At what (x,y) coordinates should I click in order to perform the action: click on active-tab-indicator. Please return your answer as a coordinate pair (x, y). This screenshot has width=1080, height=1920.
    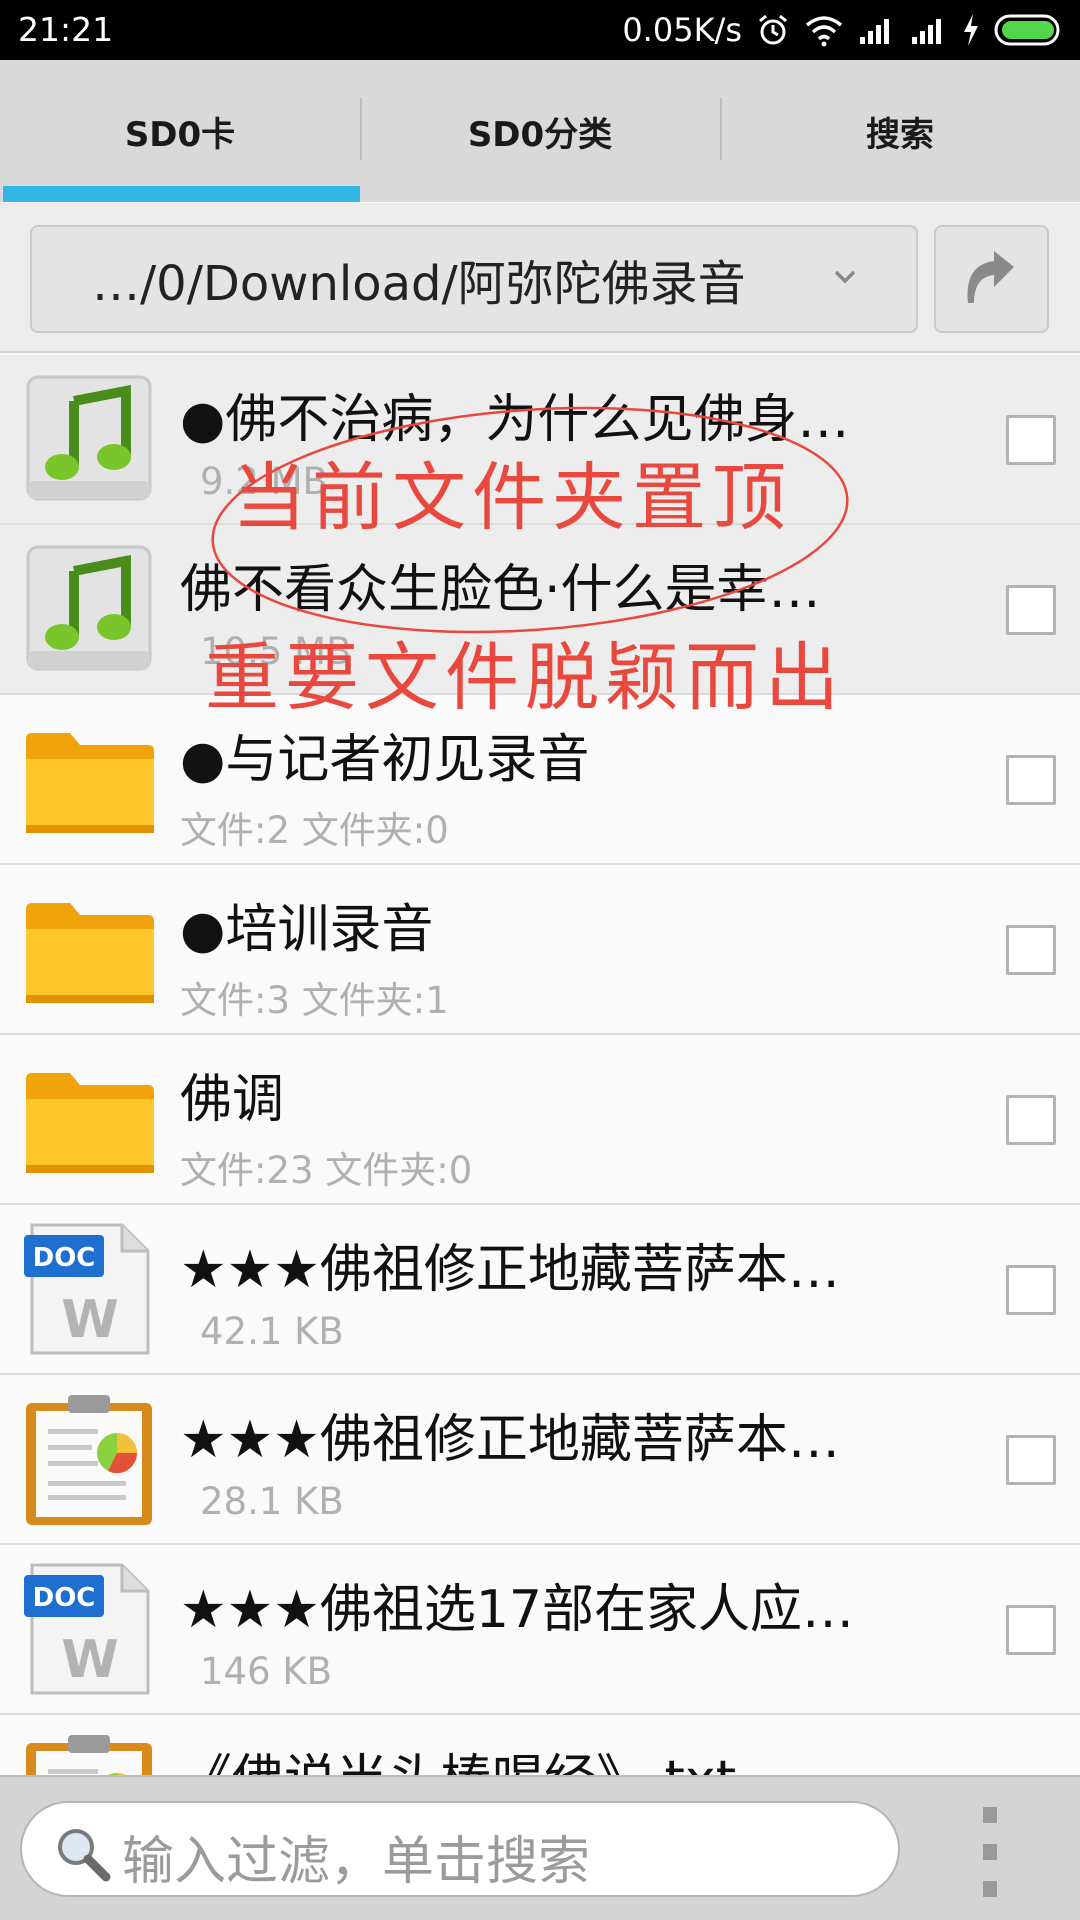
    Looking at the image, I should click on (181, 194).